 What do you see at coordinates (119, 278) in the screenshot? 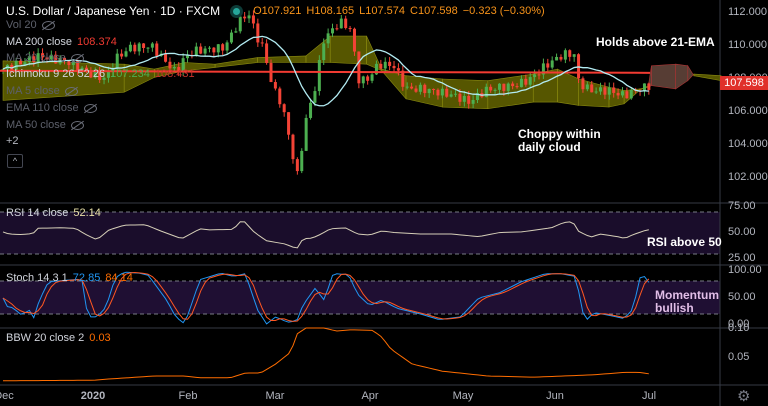
I see `legend-stoch-d-value: 84.14` at bounding box center [119, 278].